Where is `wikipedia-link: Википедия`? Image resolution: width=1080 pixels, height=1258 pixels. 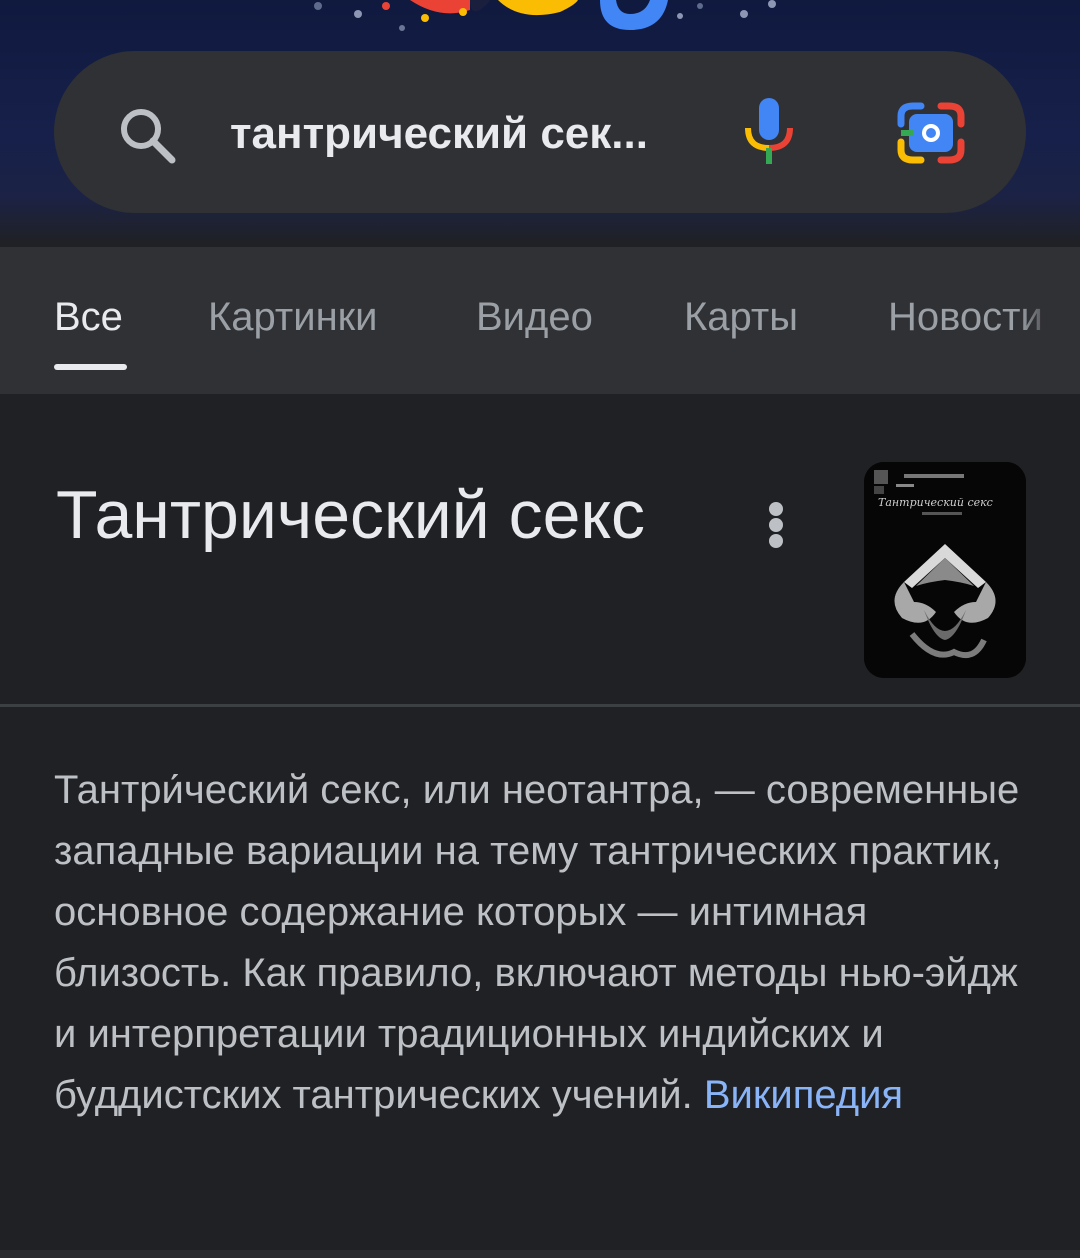 wikipedia-link: Википедия is located at coordinates (803, 1095).